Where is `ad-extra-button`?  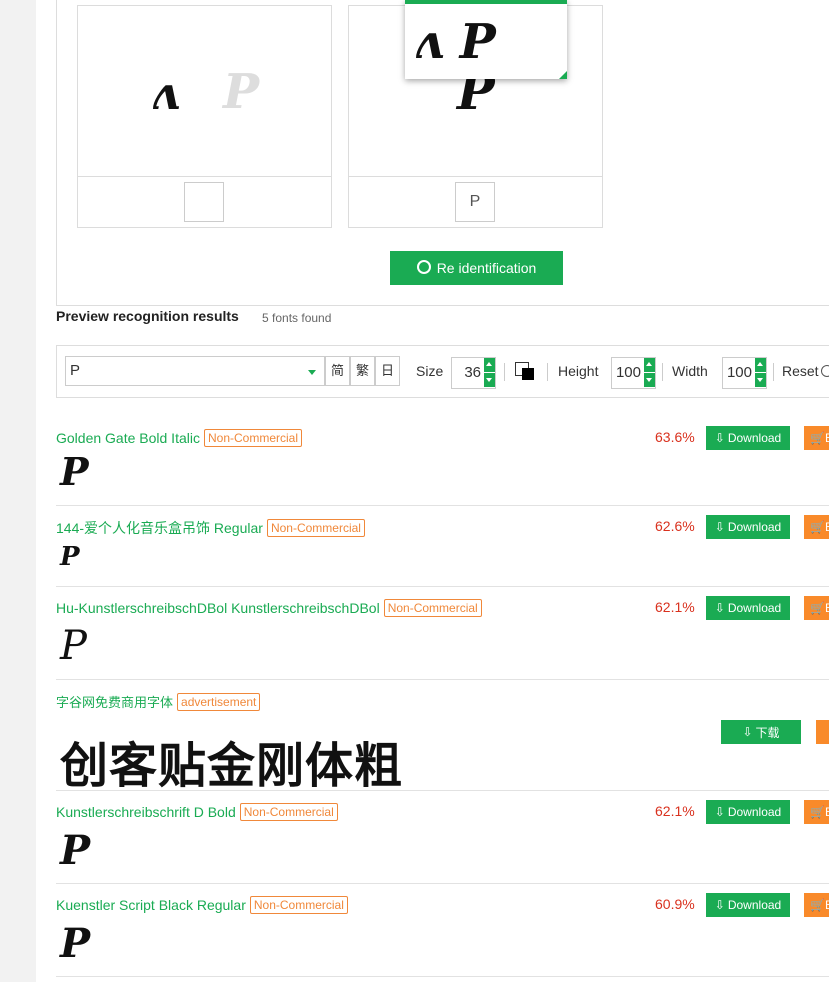
ad-extra-button is located at coordinates (822, 732).